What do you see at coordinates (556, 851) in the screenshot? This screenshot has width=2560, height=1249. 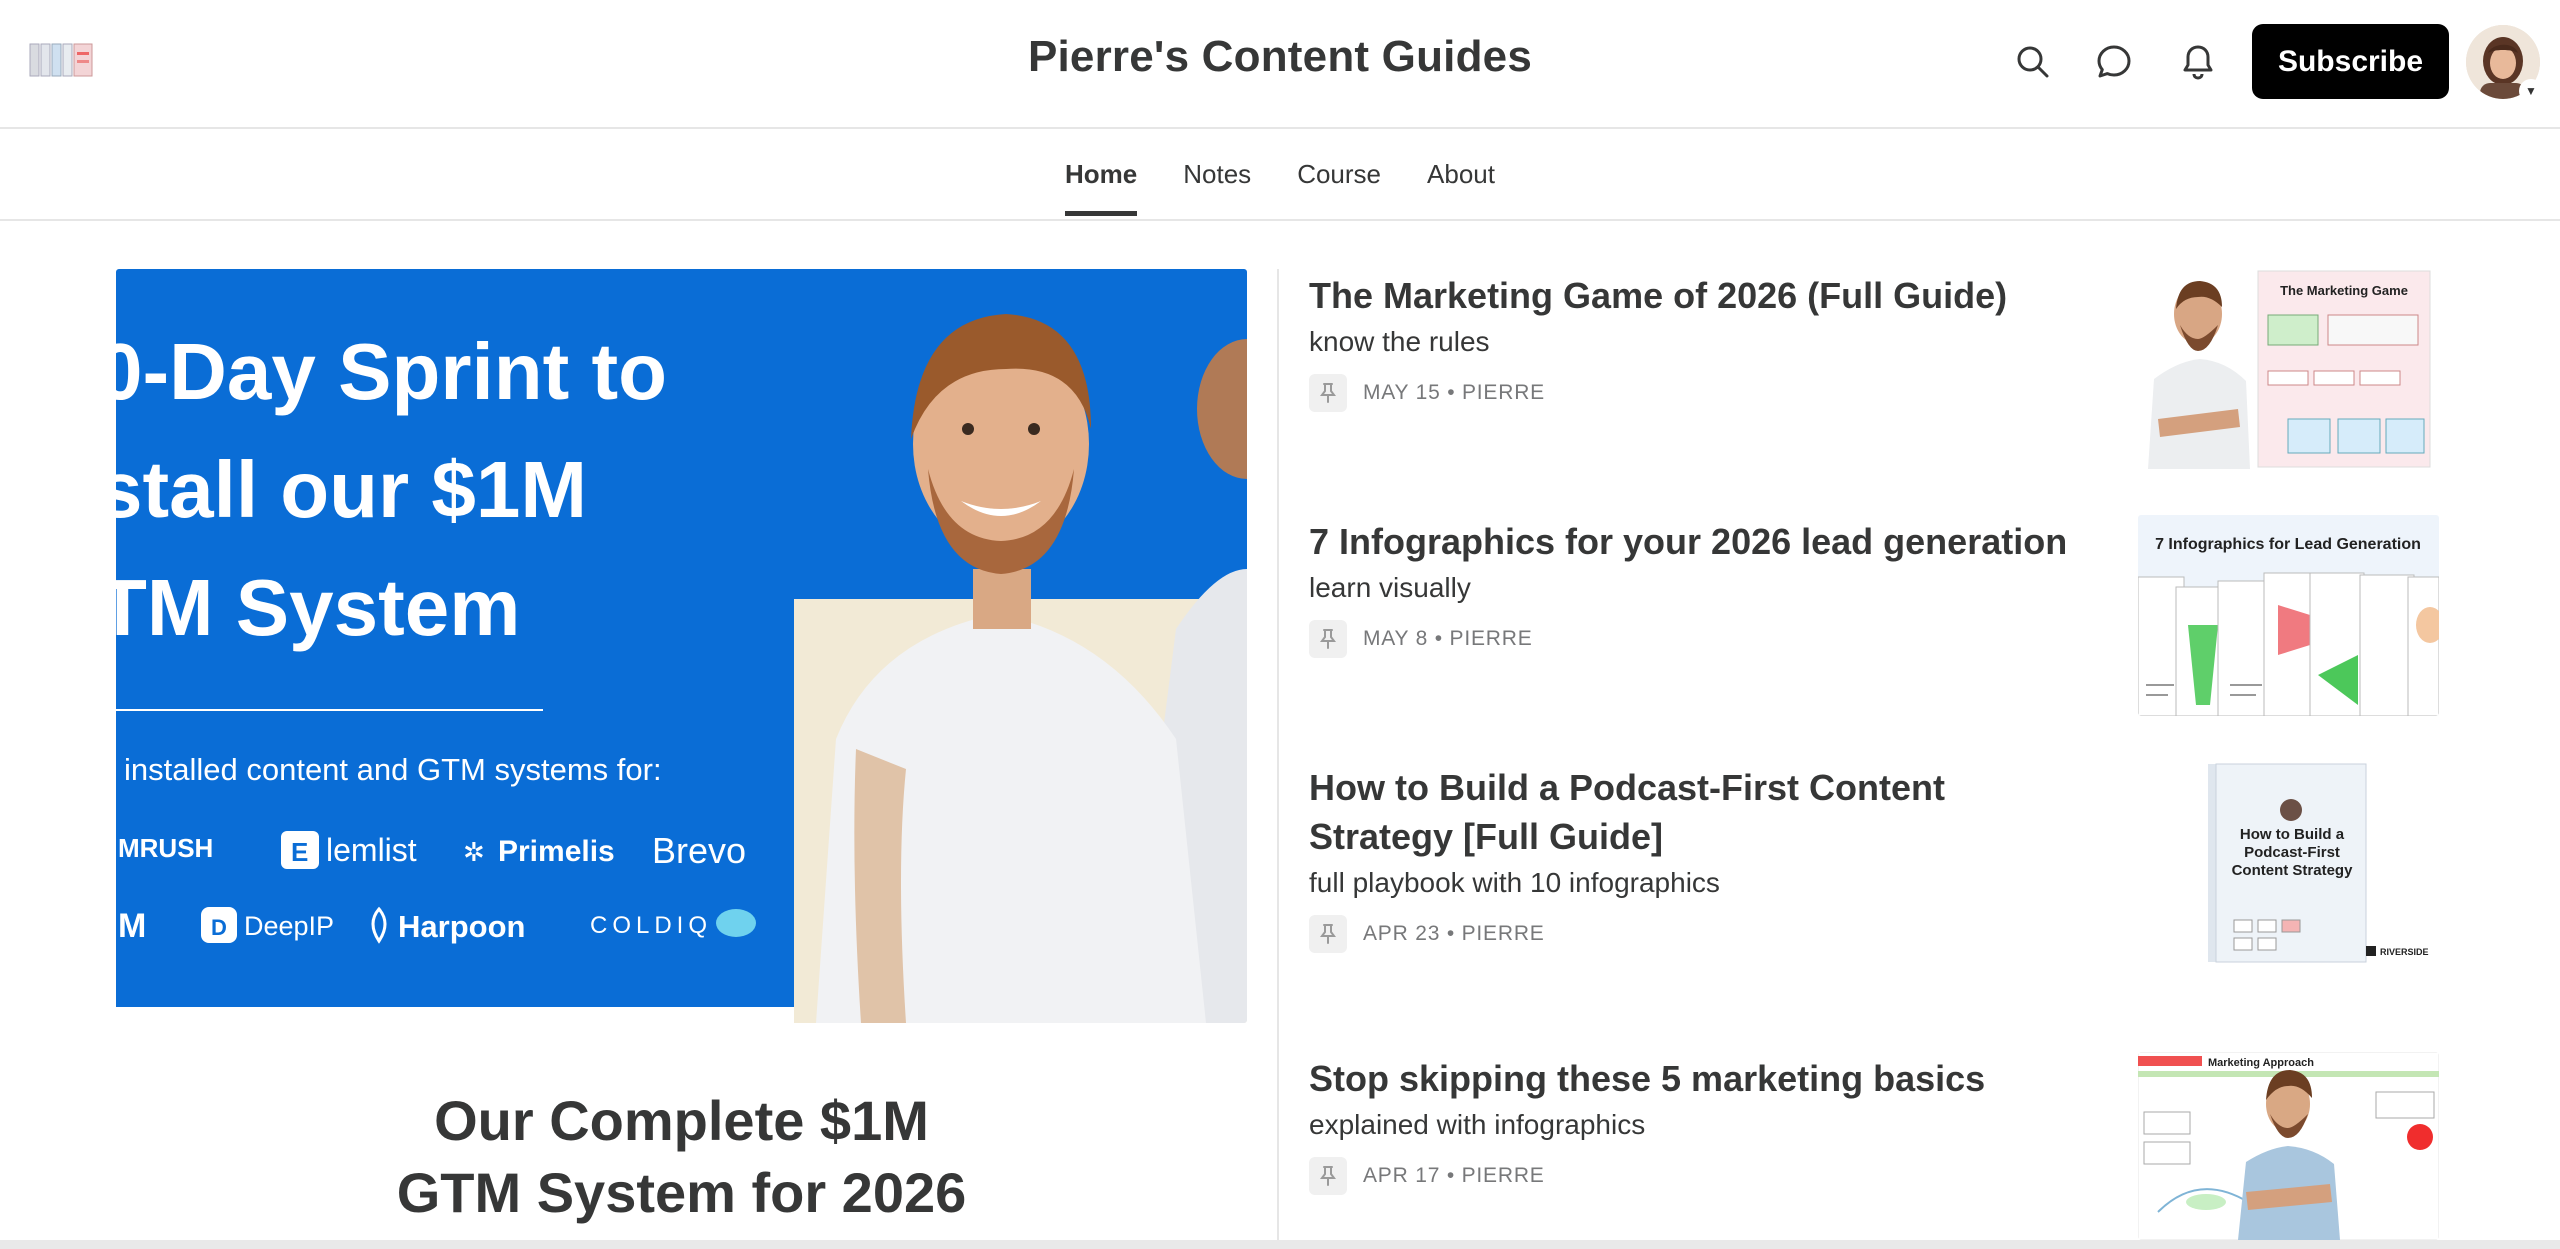 I see `logo-primelis: Primelis` at bounding box center [556, 851].